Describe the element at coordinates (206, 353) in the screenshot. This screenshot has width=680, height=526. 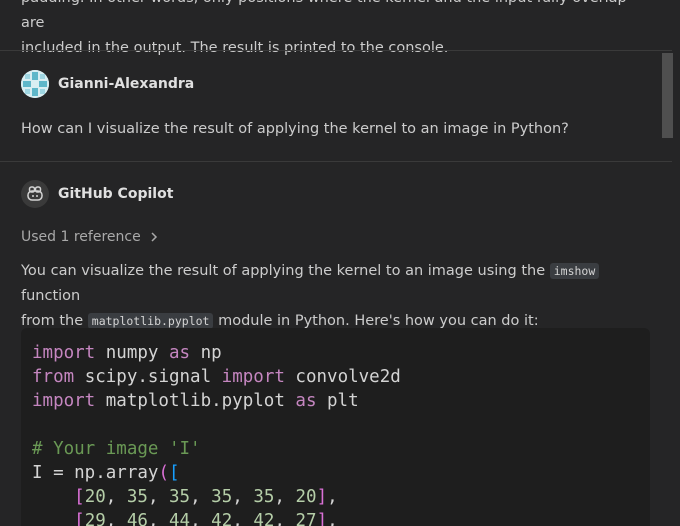
I see `code-token: np` at that location.